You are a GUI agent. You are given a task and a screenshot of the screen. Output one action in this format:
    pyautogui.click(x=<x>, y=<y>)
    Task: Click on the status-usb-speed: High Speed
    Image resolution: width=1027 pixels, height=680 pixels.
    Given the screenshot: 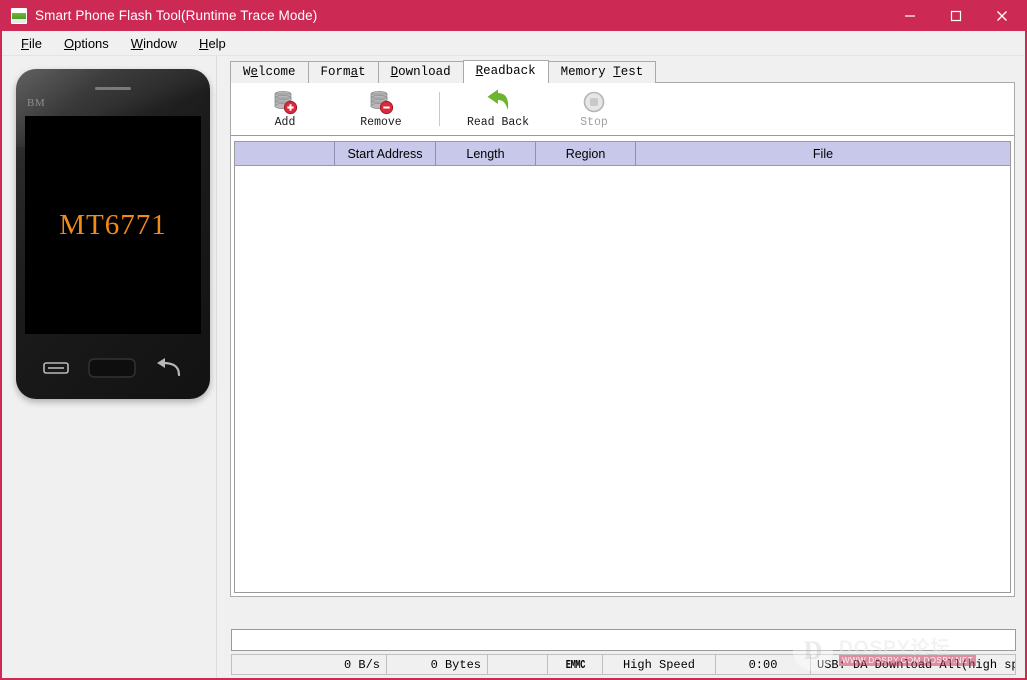 What is the action you would take?
    pyautogui.click(x=659, y=664)
    